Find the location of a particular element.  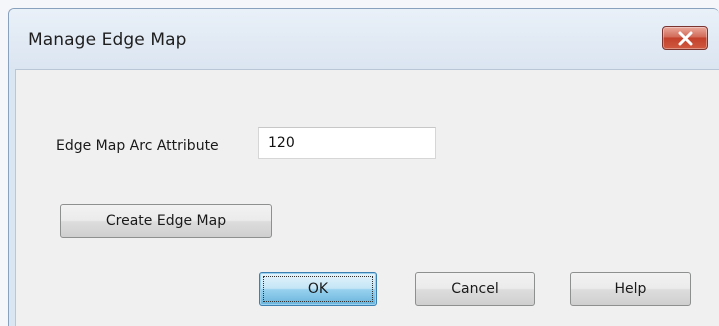

help-label: Help is located at coordinates (630, 289).